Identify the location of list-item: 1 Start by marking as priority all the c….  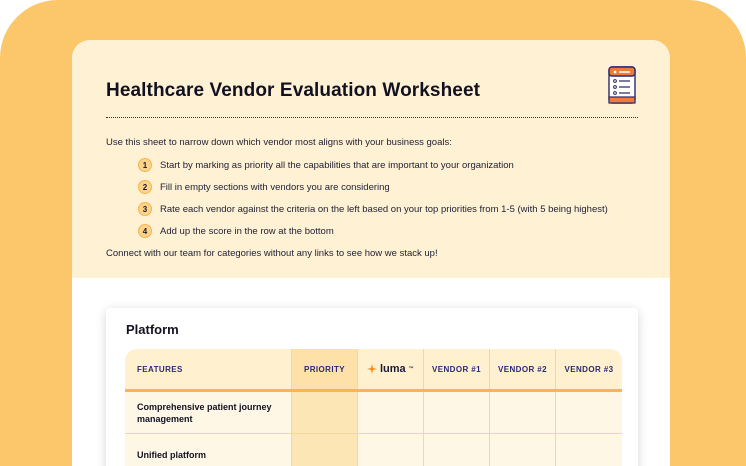
(373, 165).